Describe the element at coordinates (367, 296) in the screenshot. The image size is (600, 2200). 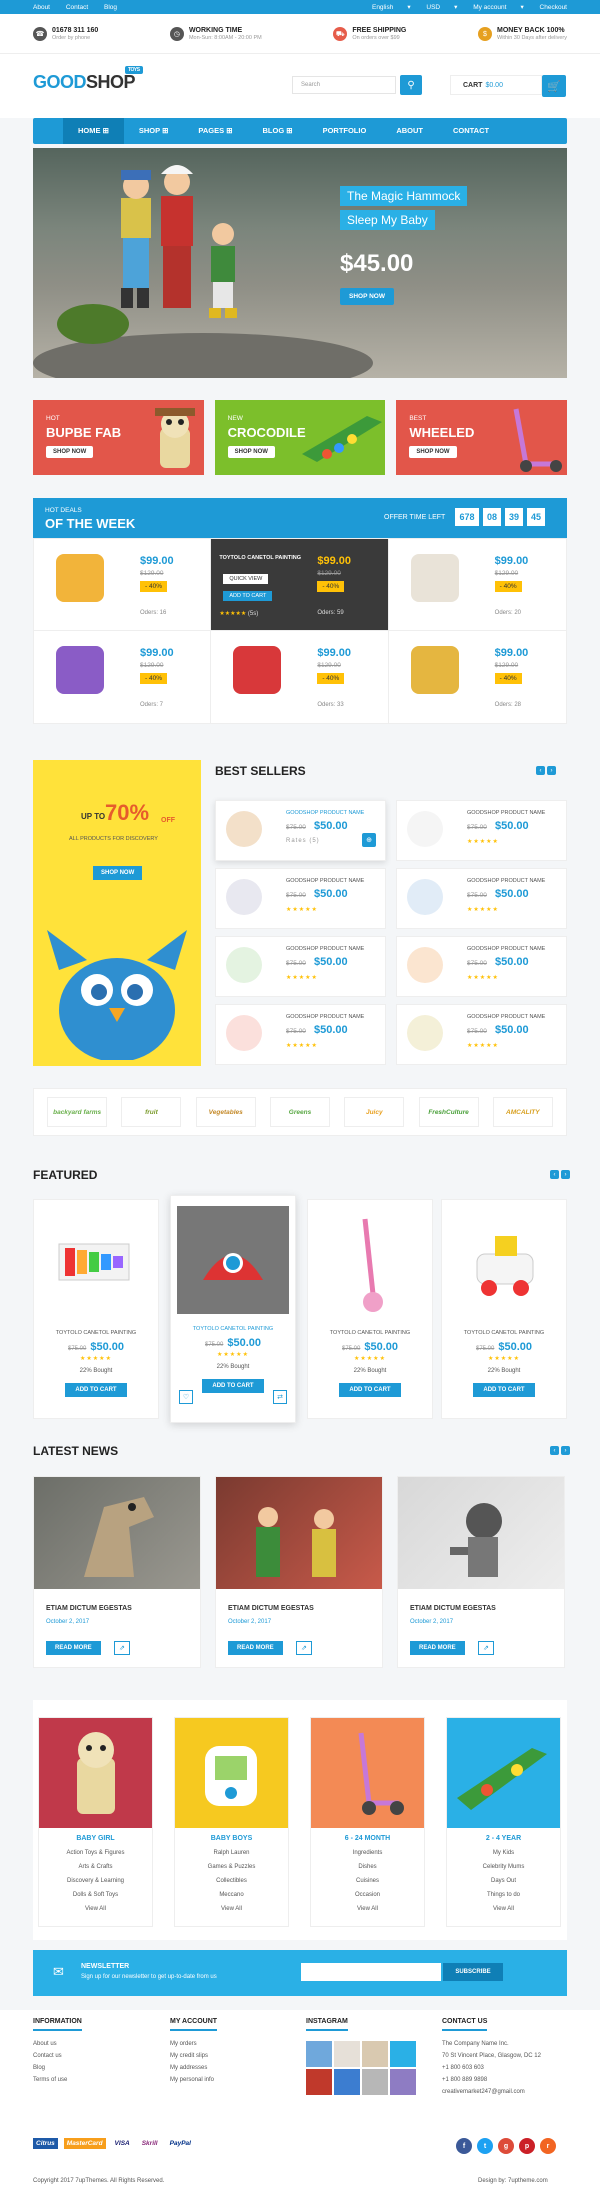
I see `hero-shop-now-button: SHOP NOW` at that location.